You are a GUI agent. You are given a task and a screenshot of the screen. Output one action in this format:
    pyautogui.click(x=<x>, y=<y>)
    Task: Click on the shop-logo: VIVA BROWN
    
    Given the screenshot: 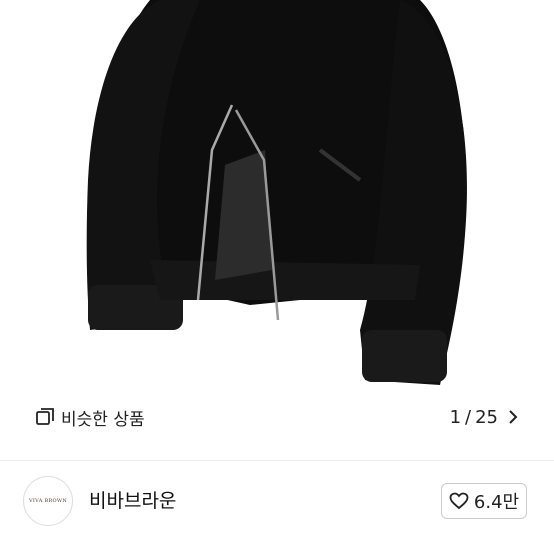 What is the action you would take?
    pyautogui.click(x=48, y=501)
    